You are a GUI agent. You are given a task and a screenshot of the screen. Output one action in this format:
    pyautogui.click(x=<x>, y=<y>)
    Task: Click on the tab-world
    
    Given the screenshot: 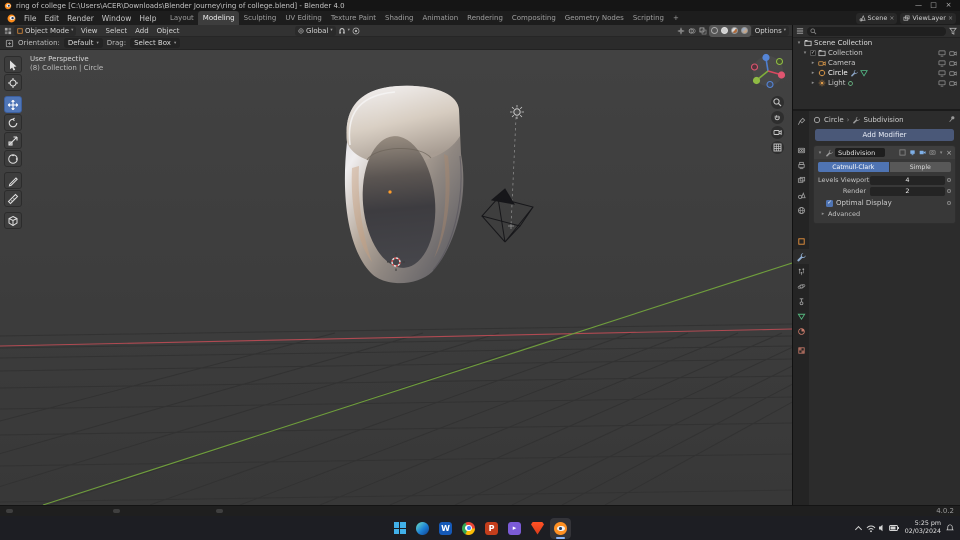 What is the action you would take?
    pyautogui.click(x=801, y=210)
    